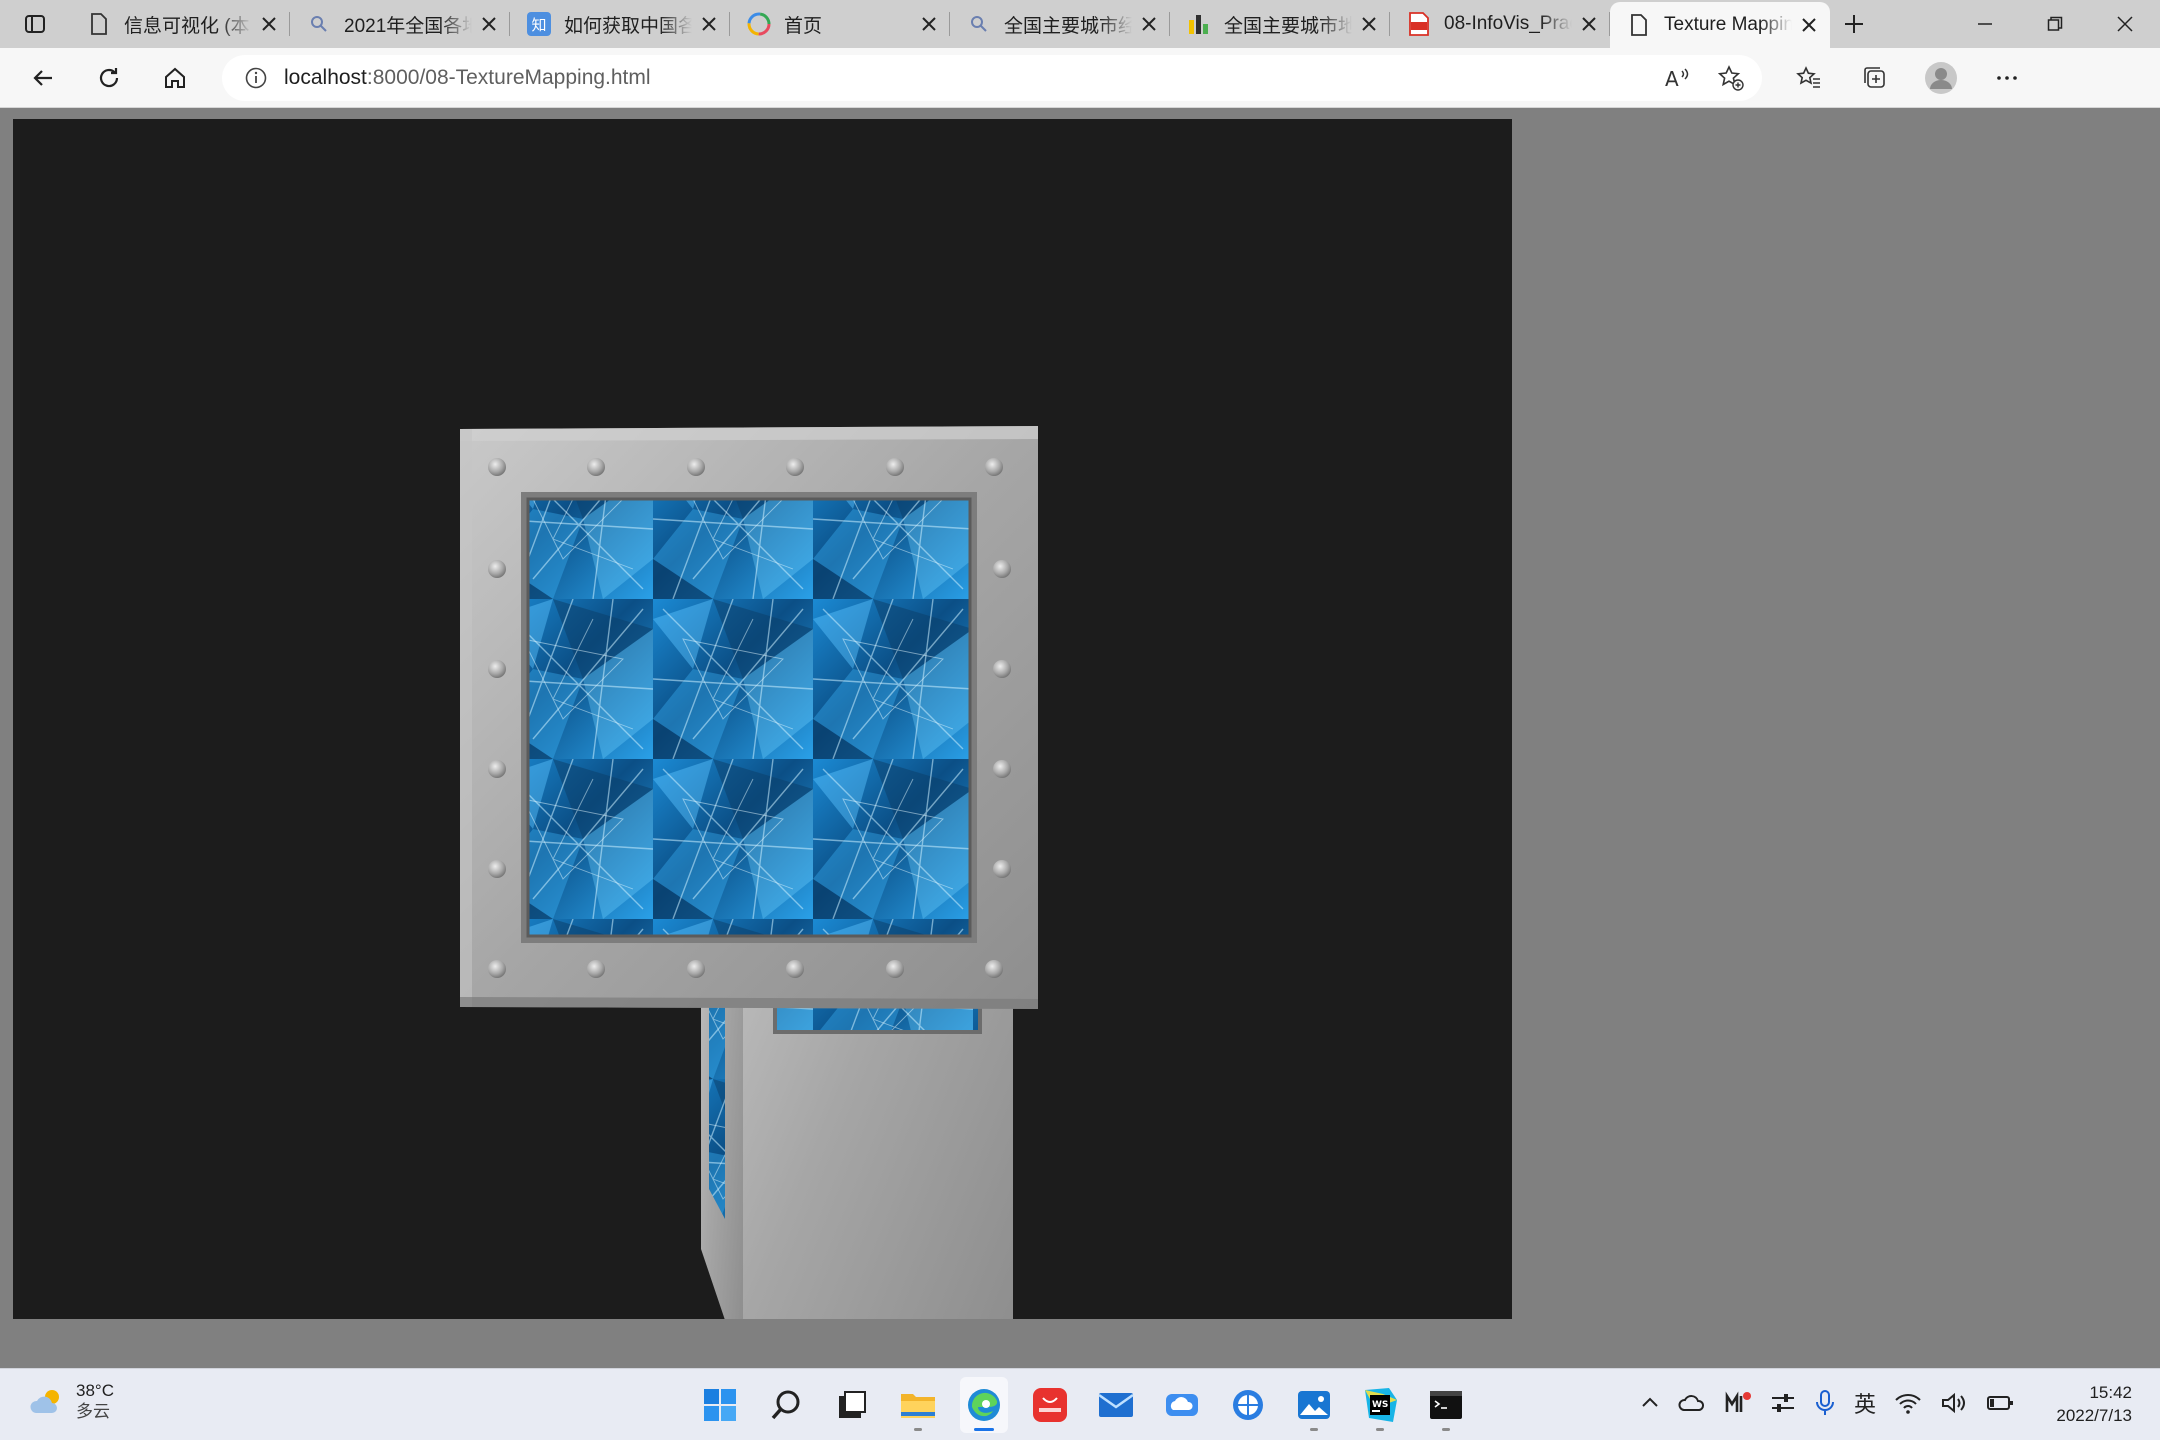 The height and width of the screenshot is (1440, 2160). What do you see at coordinates (1508, 23) in the screenshot?
I see `tab-title: 08-InfoVis_Prac` at bounding box center [1508, 23].